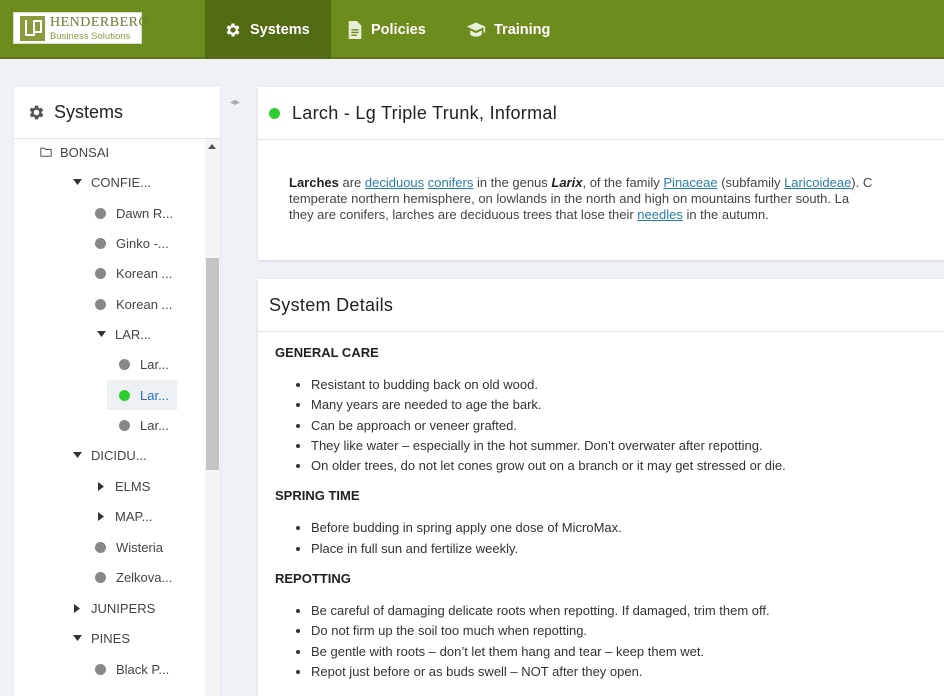 This screenshot has height=696, width=944. I want to click on list-item: Resistant to budding back on old wood., so click(627, 385).